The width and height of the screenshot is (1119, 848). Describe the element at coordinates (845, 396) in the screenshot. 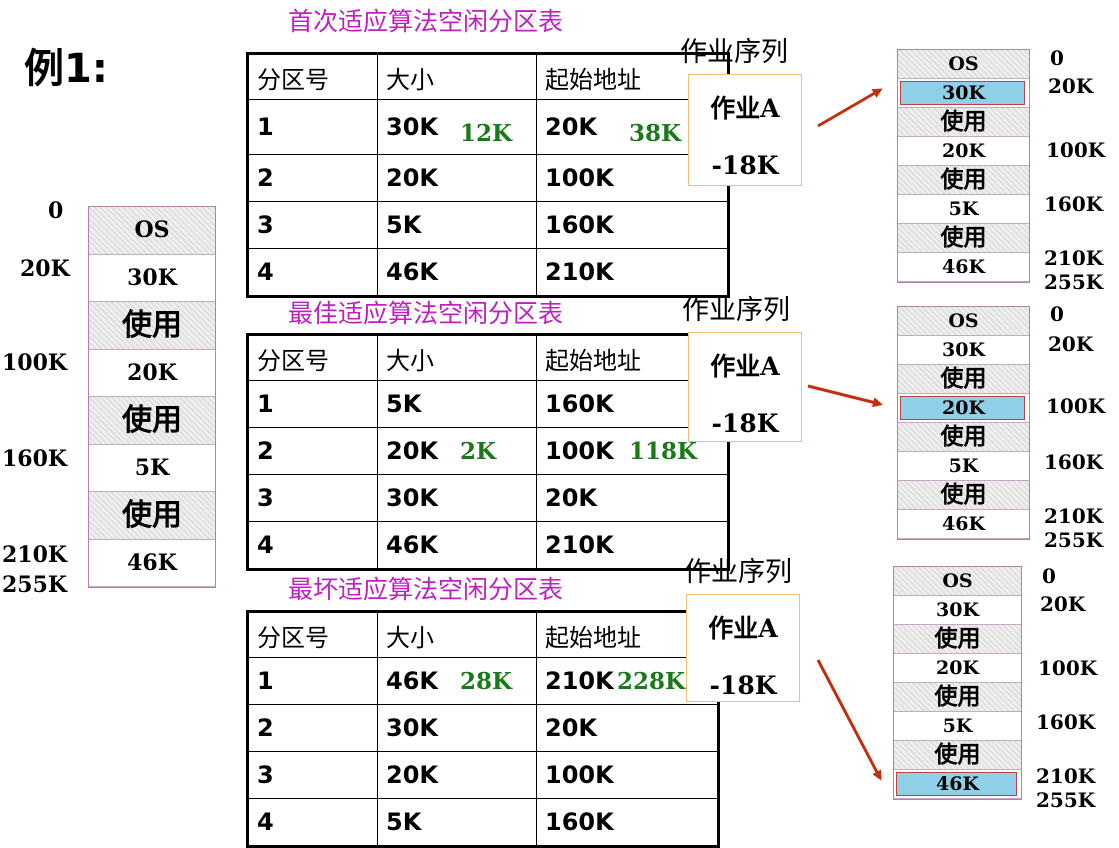

I see `arrow-best-fit` at that location.